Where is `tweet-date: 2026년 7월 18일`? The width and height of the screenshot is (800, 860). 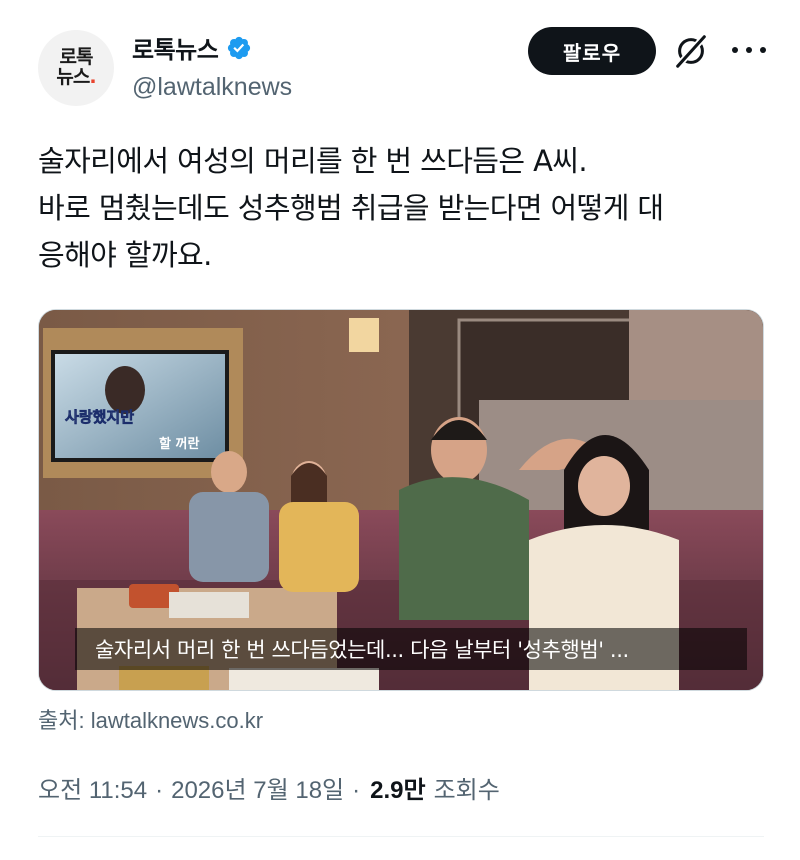 tweet-date: 2026년 7월 18일 is located at coordinates (257, 787).